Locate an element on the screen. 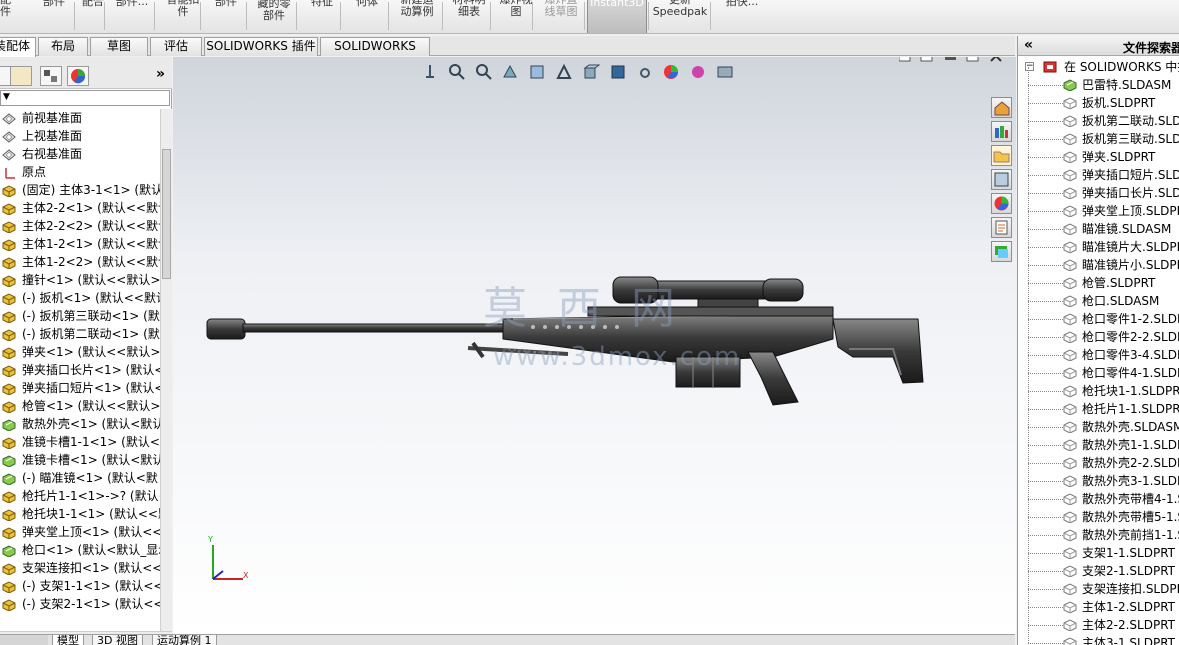  file-item: 散热外壳带槽5-1.SLDPRT is located at coordinates (1098, 512).